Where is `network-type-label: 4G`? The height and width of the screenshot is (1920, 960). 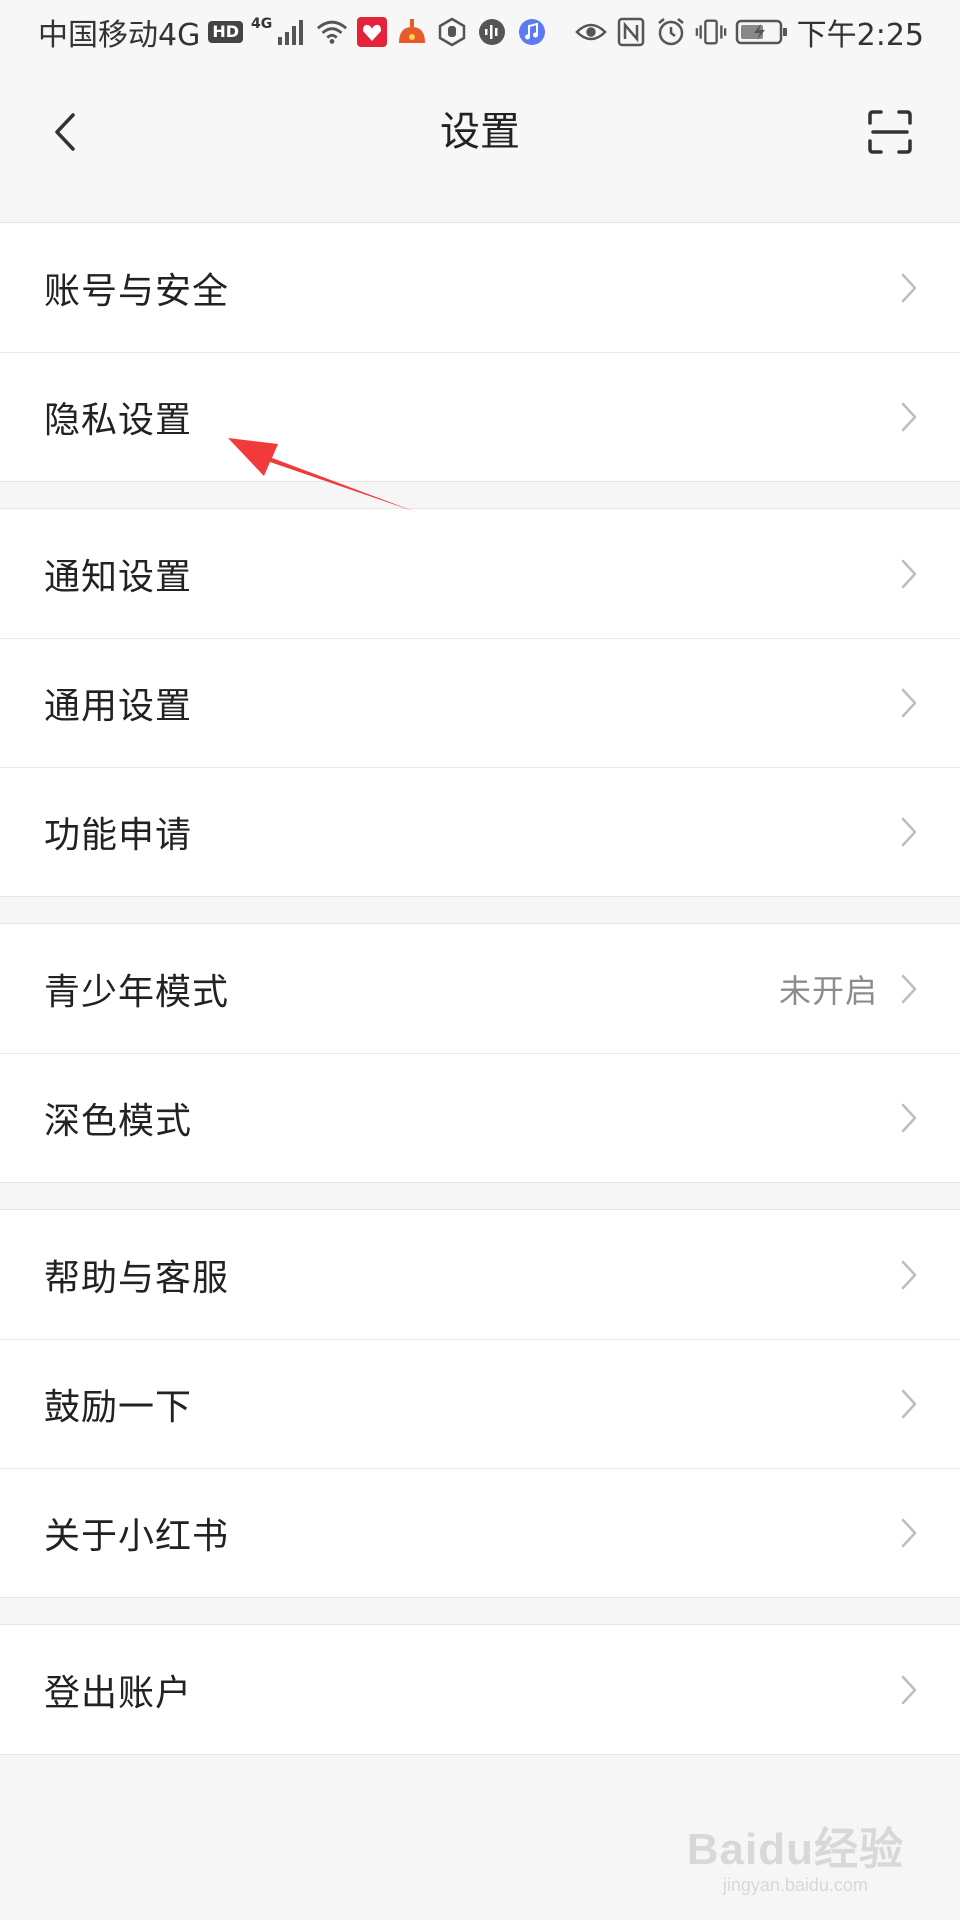
network-type-label: 4G is located at coordinates (262, 24).